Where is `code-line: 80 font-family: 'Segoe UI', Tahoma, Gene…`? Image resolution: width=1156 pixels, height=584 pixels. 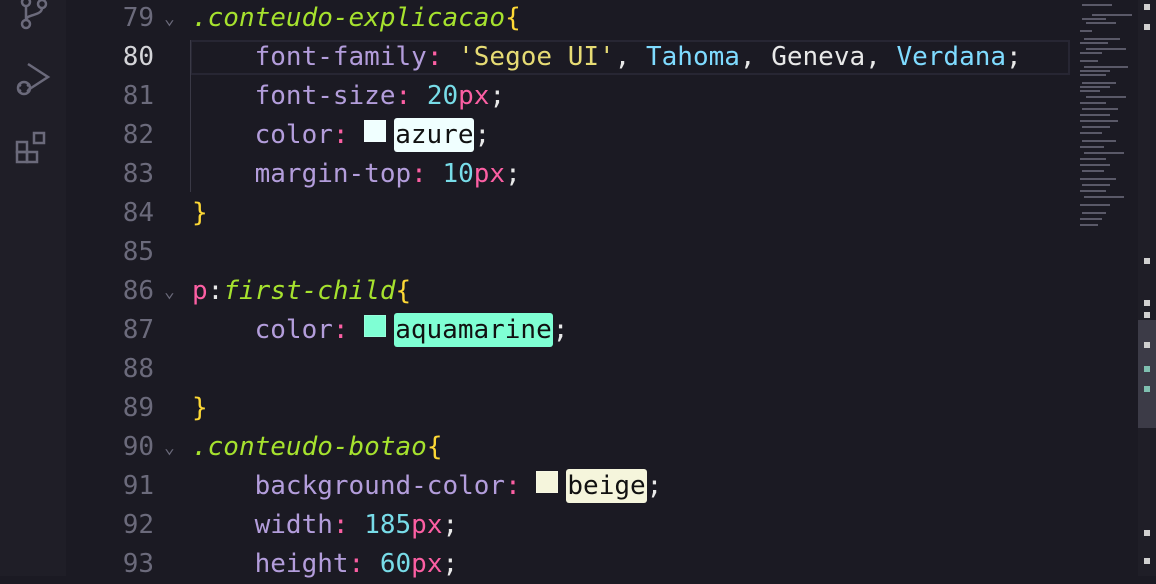
code-line: 80 font-family: 'Segoe UI', Tahoma, Gene… is located at coordinates (602, 57).